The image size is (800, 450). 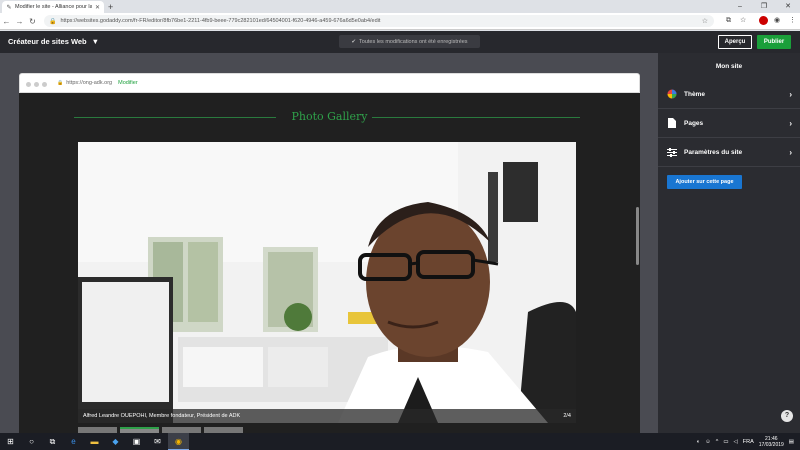 I want to click on panel-item-label: Thème, so click(x=694, y=94).